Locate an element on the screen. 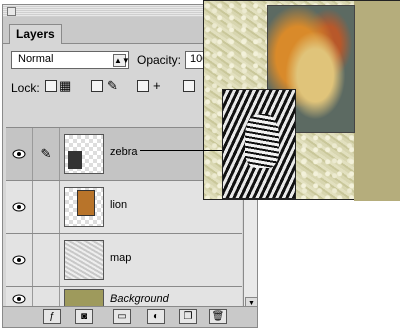 The width and height of the screenshot is (401, 331). layer-name: map is located at coordinates (121, 258).